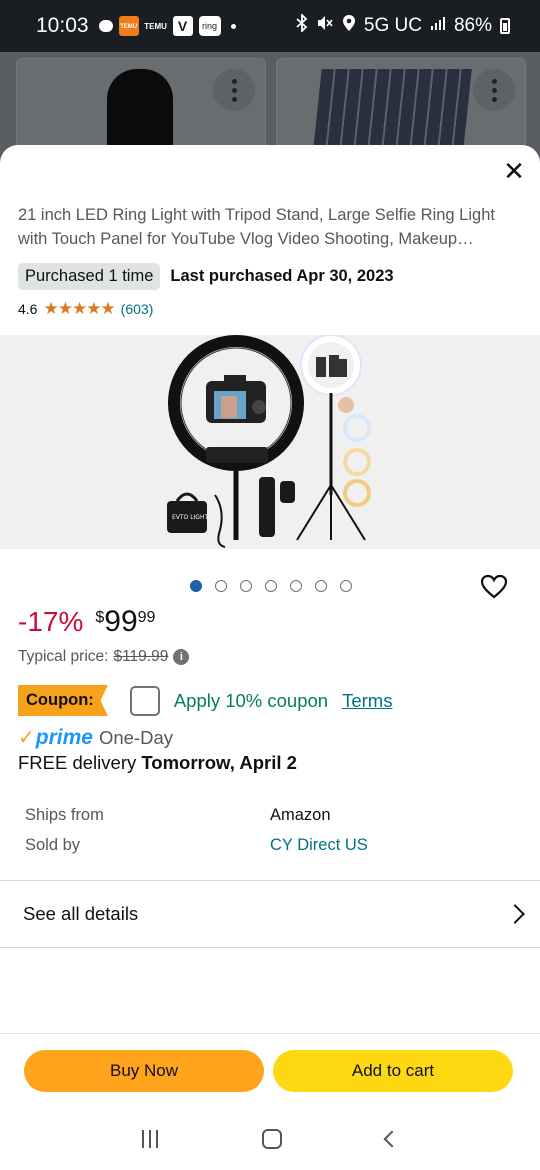 The width and height of the screenshot is (540, 1170). Describe the element at coordinates (505, 26) in the screenshot. I see `battery-icon` at that location.